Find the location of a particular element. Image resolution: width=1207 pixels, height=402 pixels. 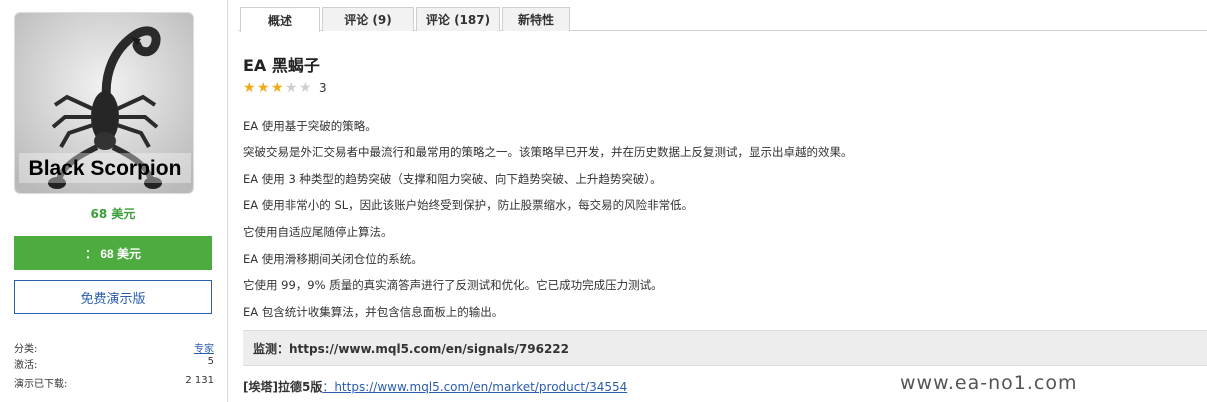

scorpion-image: Black Scorpion is located at coordinates (104, 103).